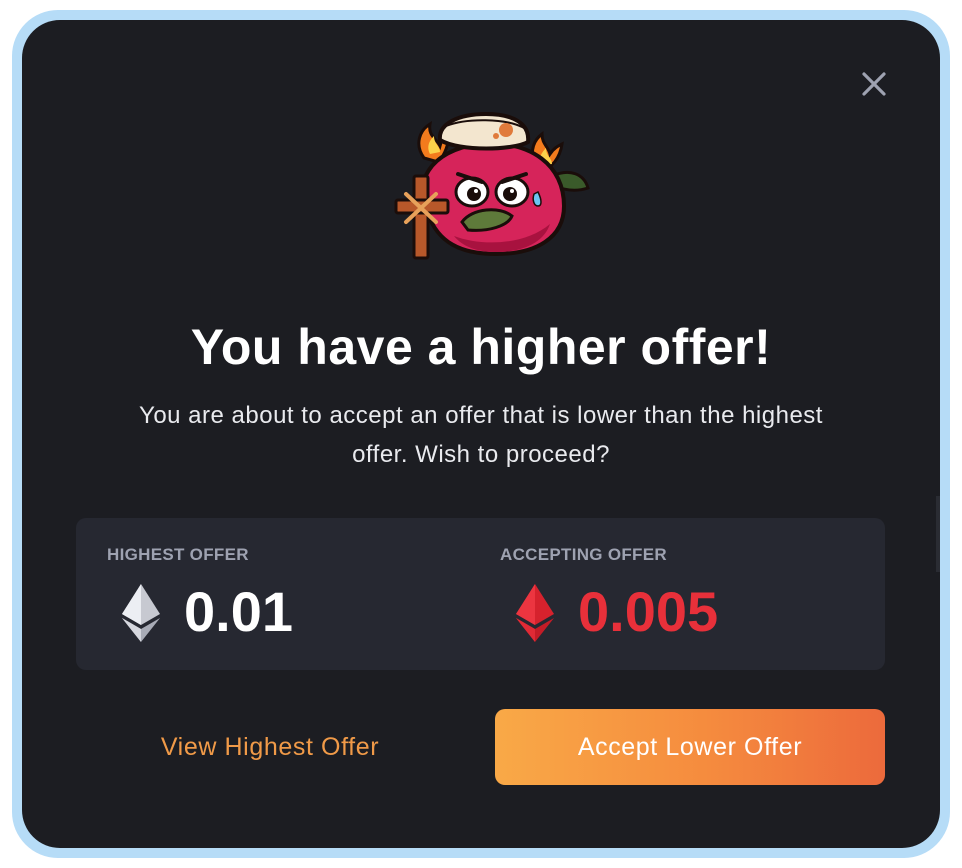 The image size is (962, 868). I want to click on highest-offer-section: HIGHEST OFFER 0.01, so click(278, 594).